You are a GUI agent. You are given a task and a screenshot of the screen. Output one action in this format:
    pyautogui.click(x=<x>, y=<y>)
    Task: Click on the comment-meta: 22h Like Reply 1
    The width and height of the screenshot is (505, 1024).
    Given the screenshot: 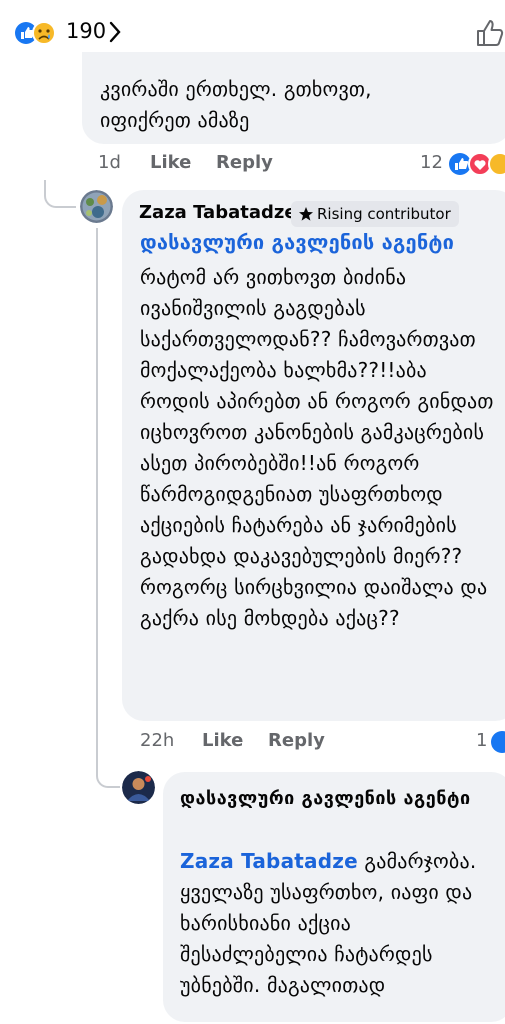 What is the action you would take?
    pyautogui.click(x=322, y=743)
    